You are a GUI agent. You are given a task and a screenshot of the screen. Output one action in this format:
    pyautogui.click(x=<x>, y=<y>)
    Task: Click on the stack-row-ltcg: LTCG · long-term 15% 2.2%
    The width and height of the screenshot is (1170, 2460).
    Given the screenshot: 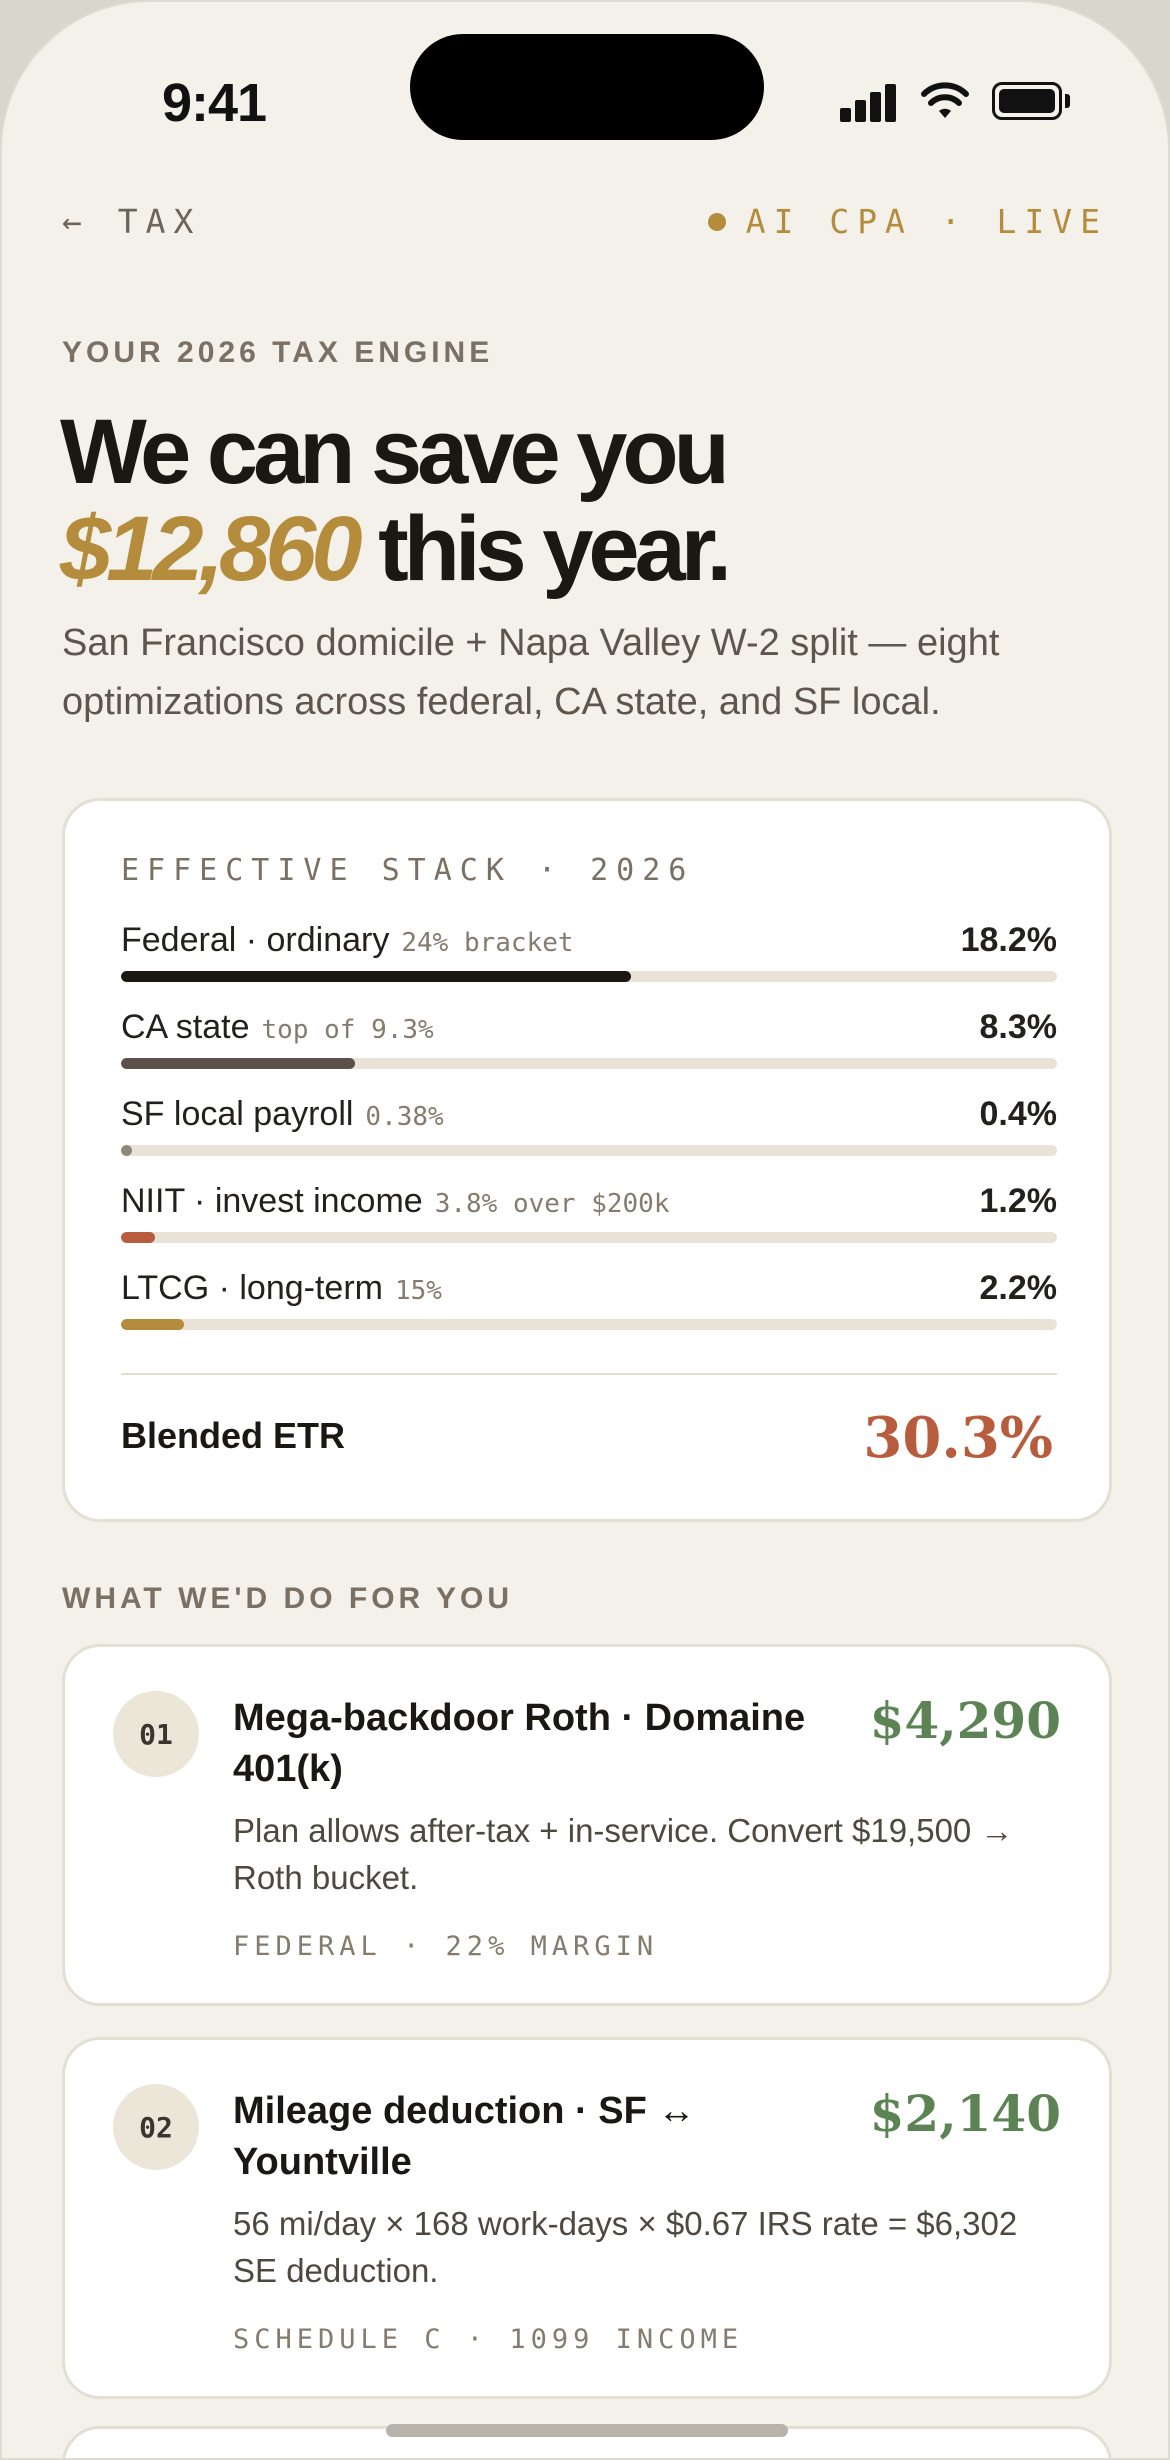 What is the action you would take?
    pyautogui.click(x=589, y=1309)
    